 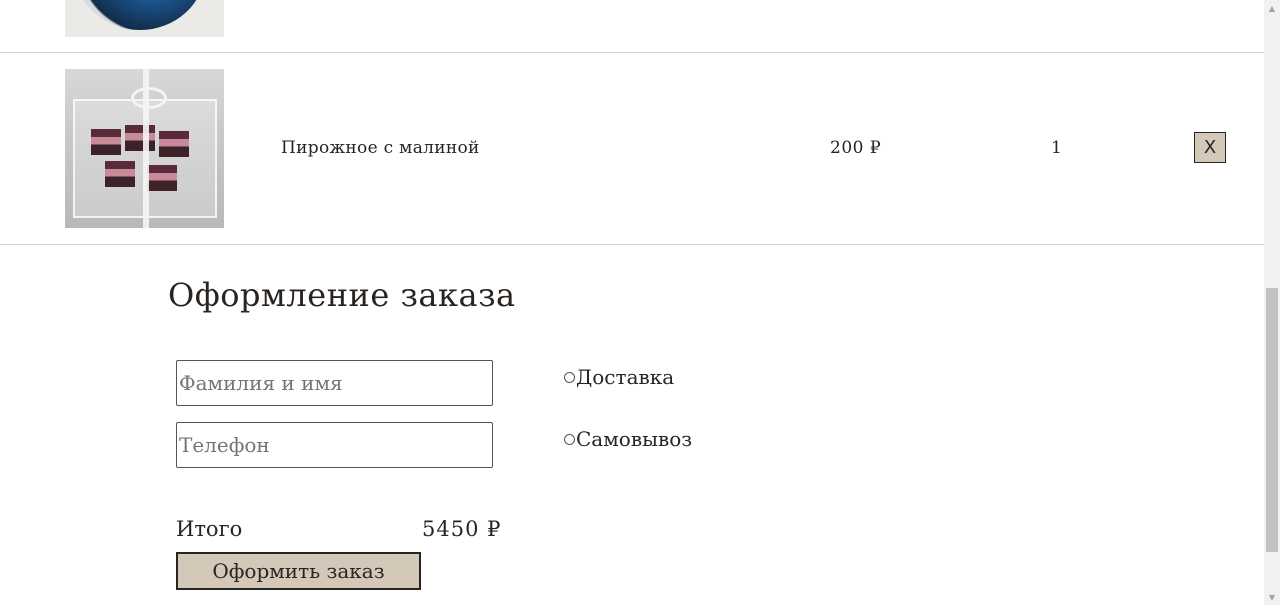 What do you see at coordinates (1272, 8) in the screenshot?
I see `chevron-up-icon: ▲` at bounding box center [1272, 8].